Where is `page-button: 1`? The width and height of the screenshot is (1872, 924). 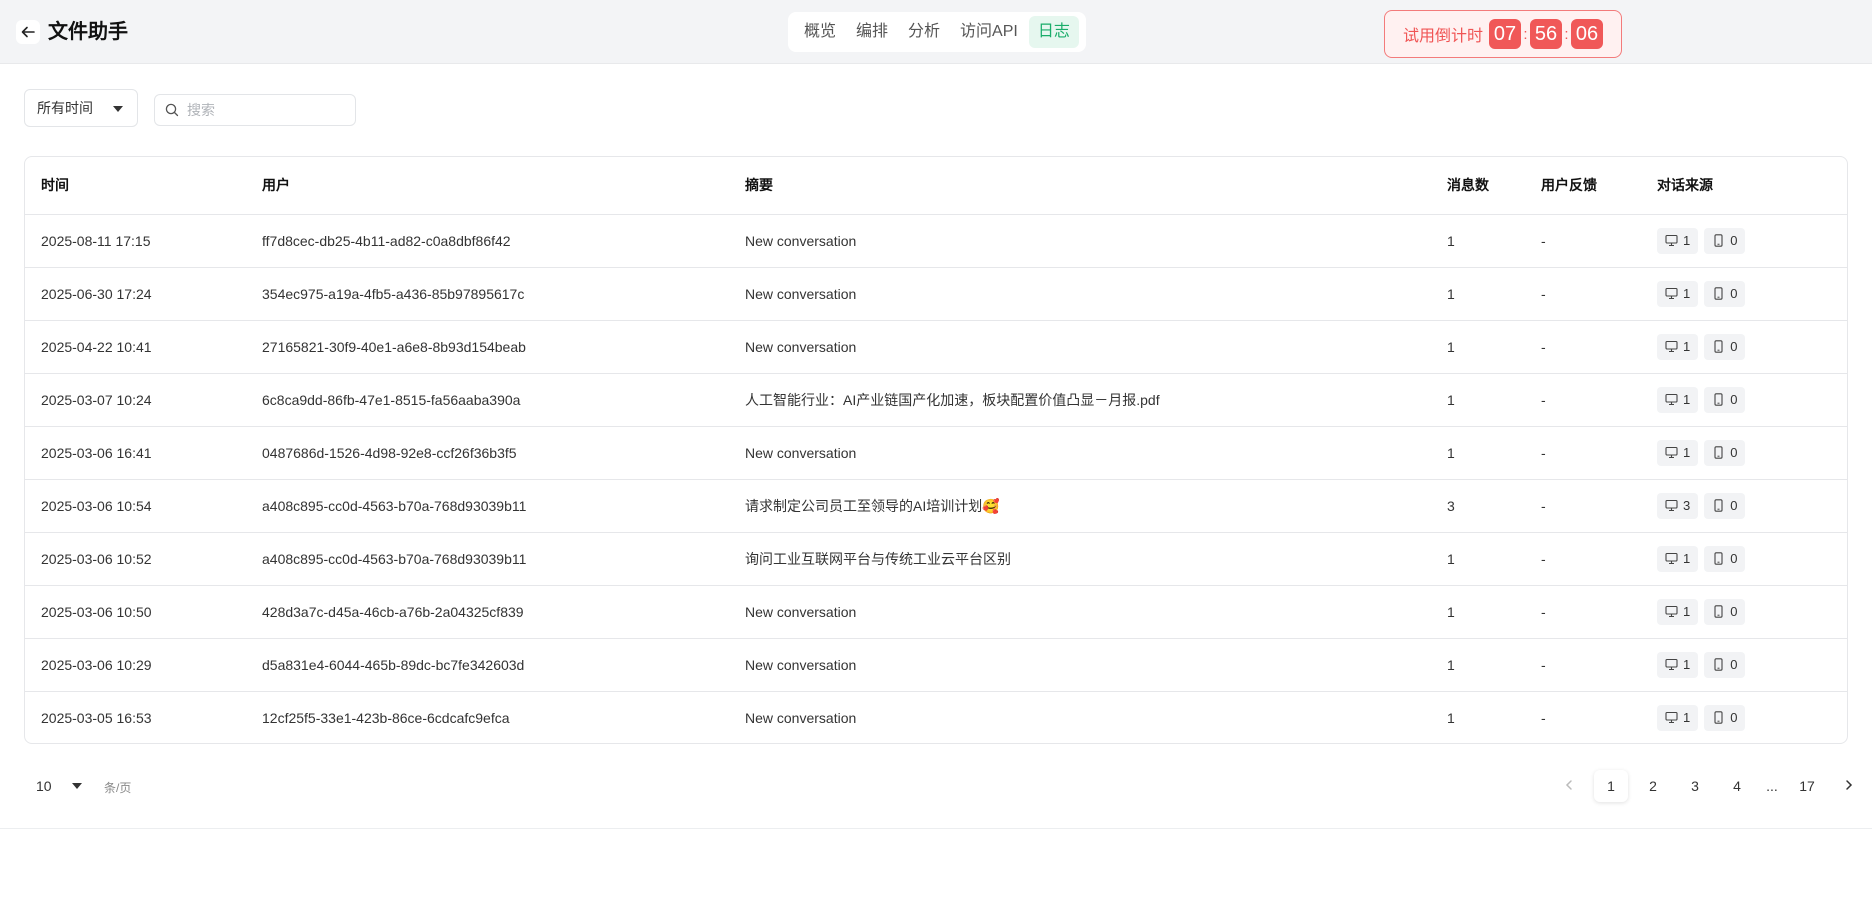 page-button: 1 is located at coordinates (1611, 786).